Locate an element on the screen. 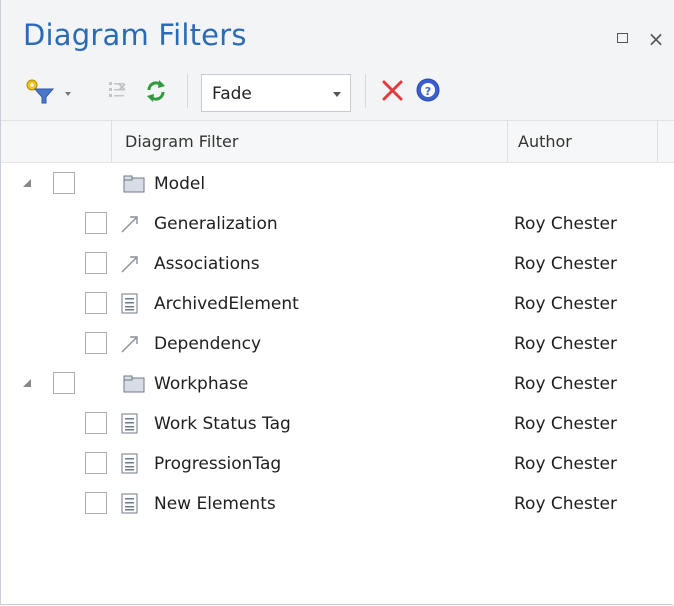  help-icon: ? is located at coordinates (428, 90).